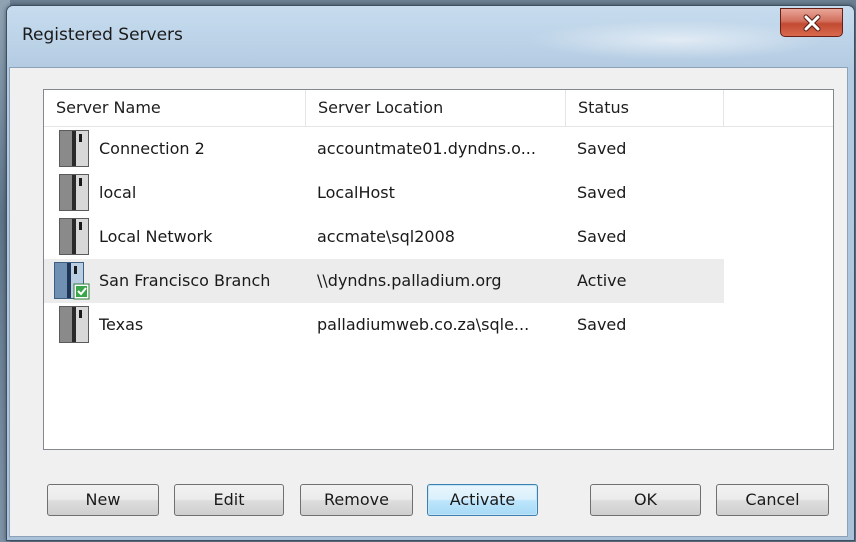  Describe the element at coordinates (121, 324) in the screenshot. I see `server-name: Texas` at that location.